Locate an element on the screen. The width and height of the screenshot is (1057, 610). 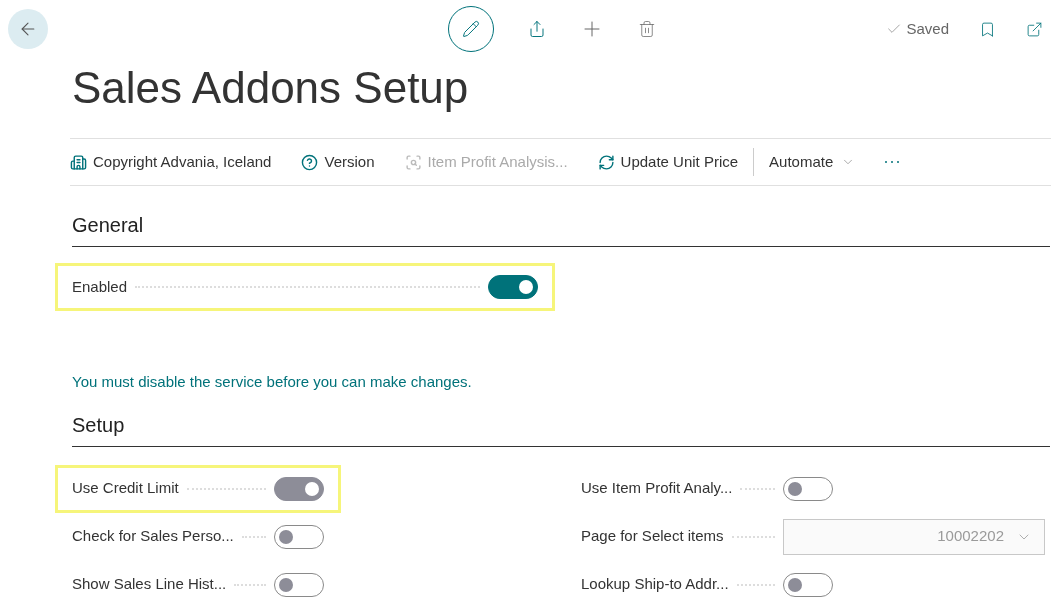
field-label: Use Credit Limit is located at coordinates (125, 488).